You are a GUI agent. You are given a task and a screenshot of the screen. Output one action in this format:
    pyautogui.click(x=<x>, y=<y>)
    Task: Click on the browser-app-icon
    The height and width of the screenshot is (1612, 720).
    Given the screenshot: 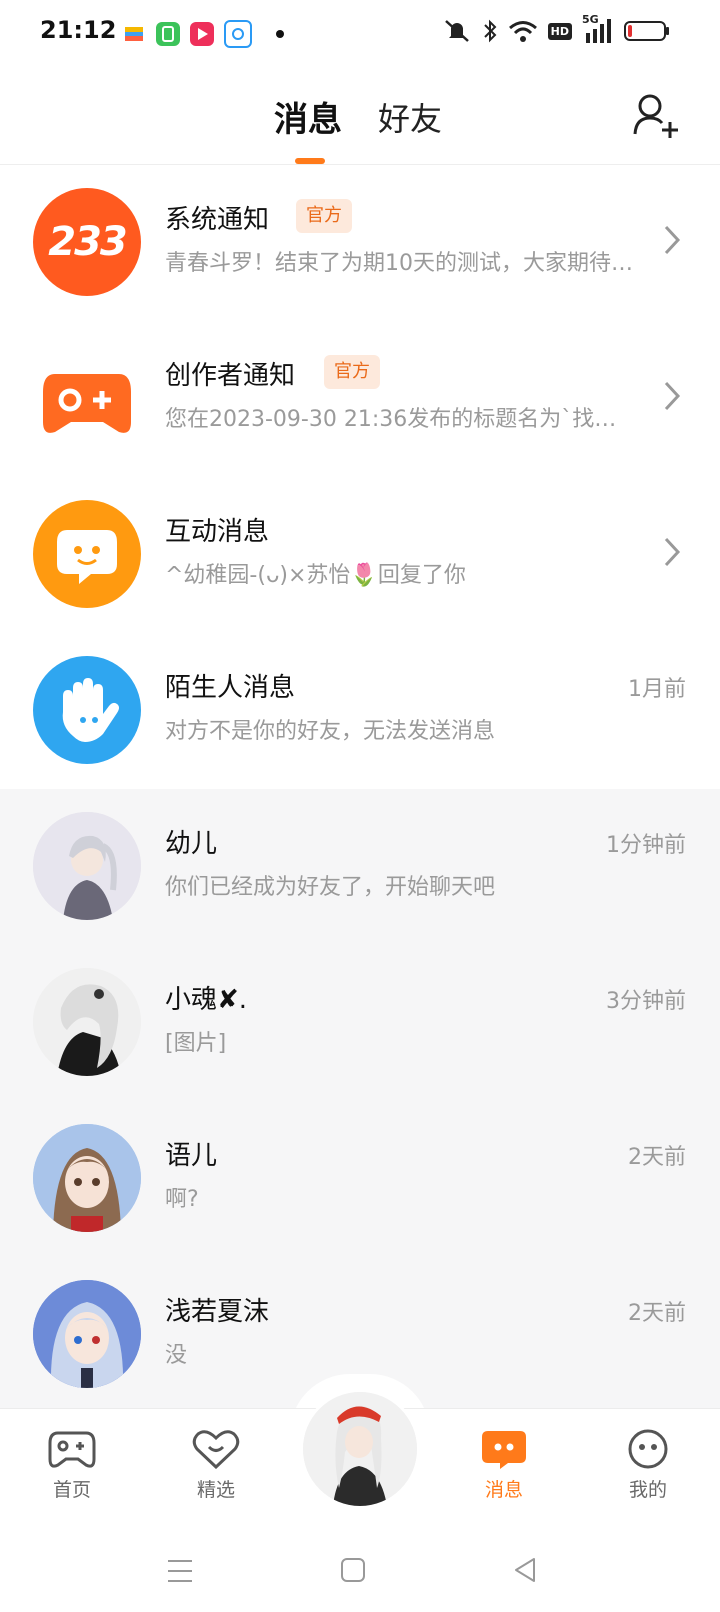 What is the action you would take?
    pyautogui.click(x=238, y=34)
    